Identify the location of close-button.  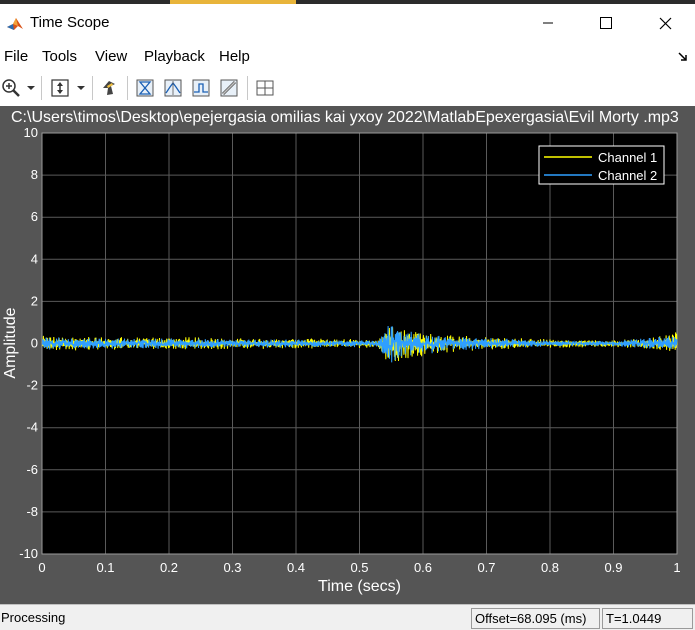
(665, 23).